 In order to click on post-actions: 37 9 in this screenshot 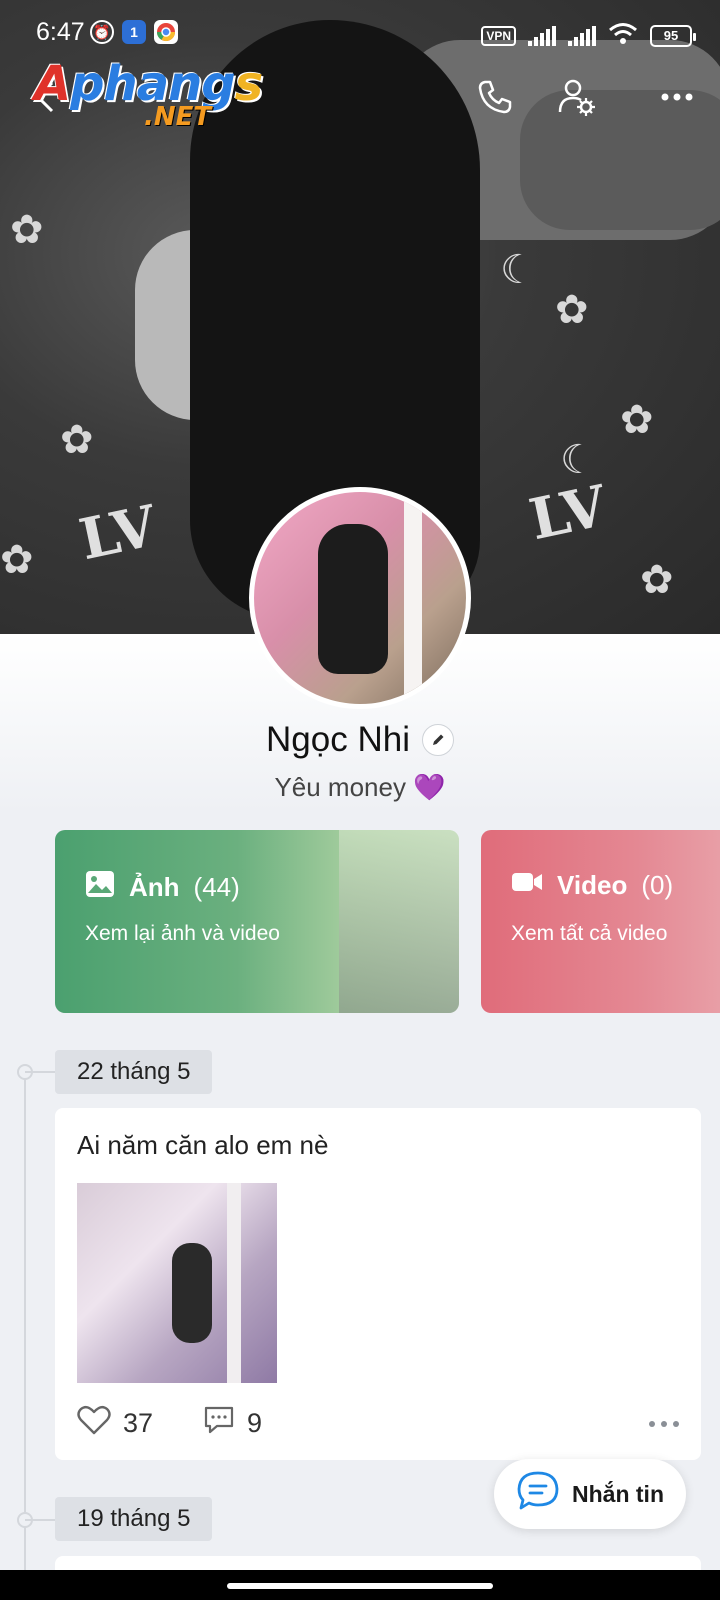, I will do `click(378, 1423)`.